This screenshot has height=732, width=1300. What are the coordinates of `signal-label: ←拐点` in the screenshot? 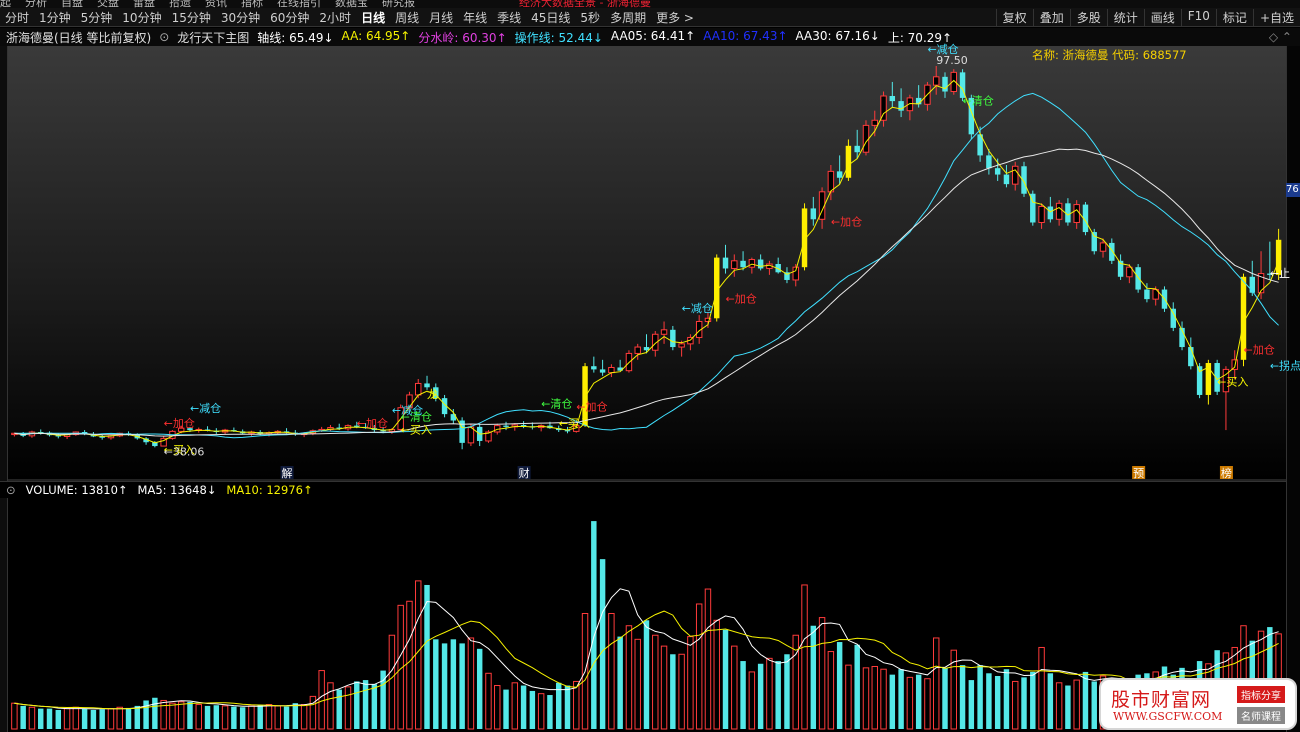 It's located at (1285, 365).